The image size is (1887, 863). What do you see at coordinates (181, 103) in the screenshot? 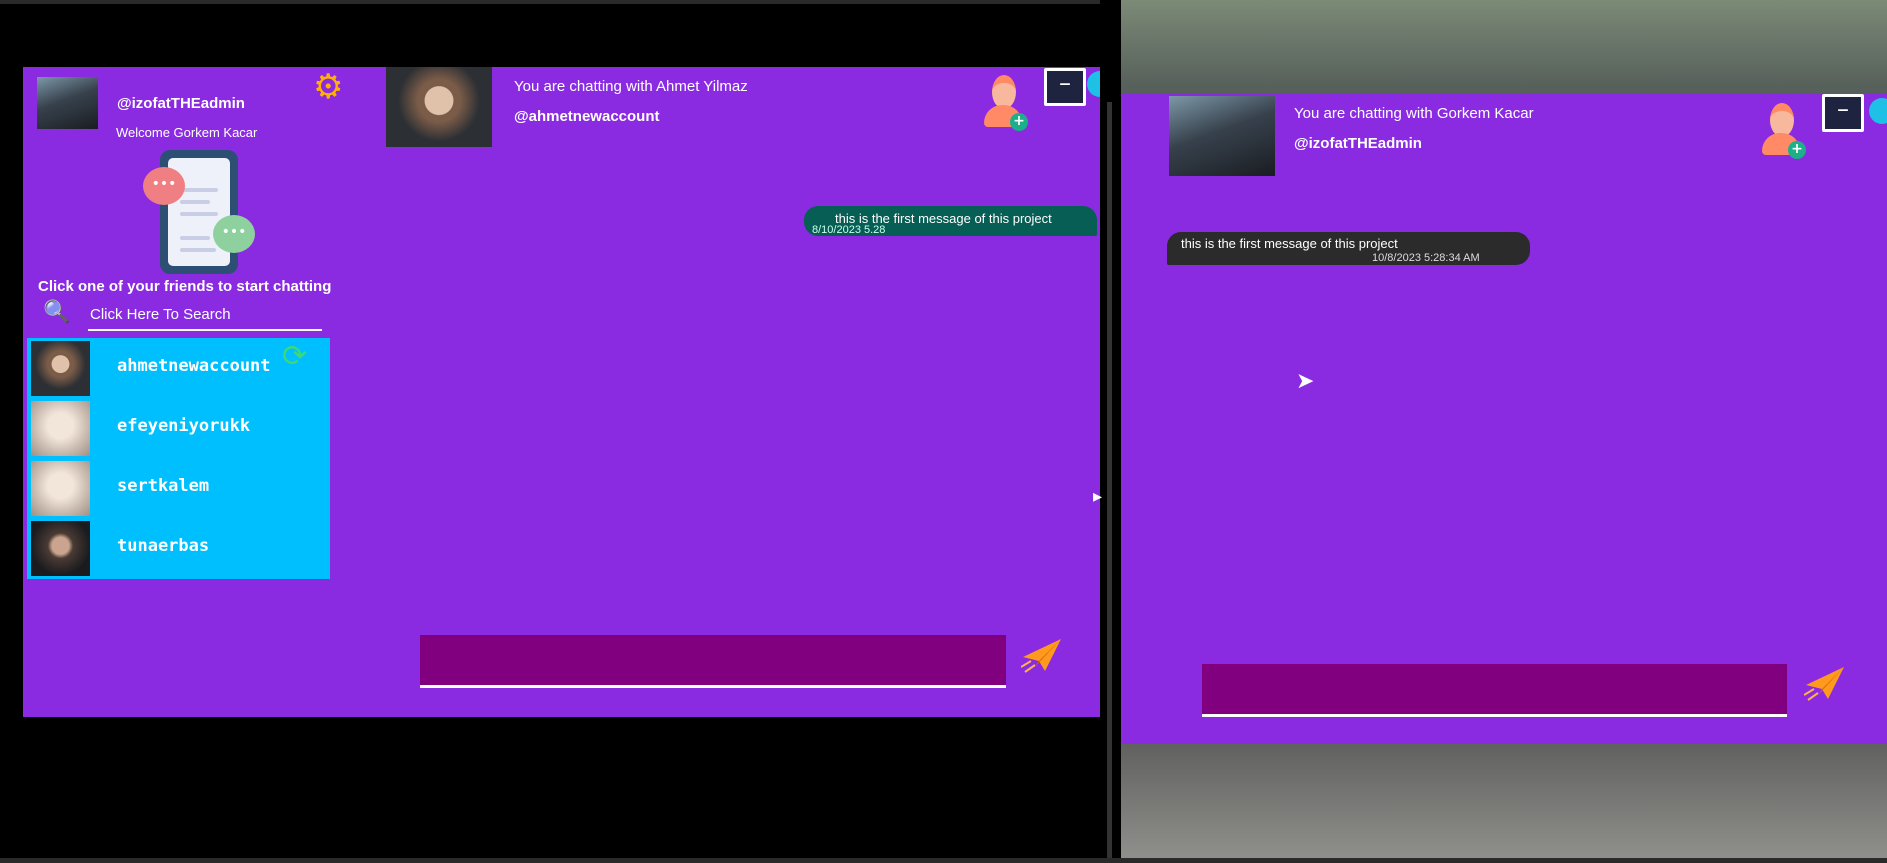
I see `current-user-handle: @izofatTHEadmin` at bounding box center [181, 103].